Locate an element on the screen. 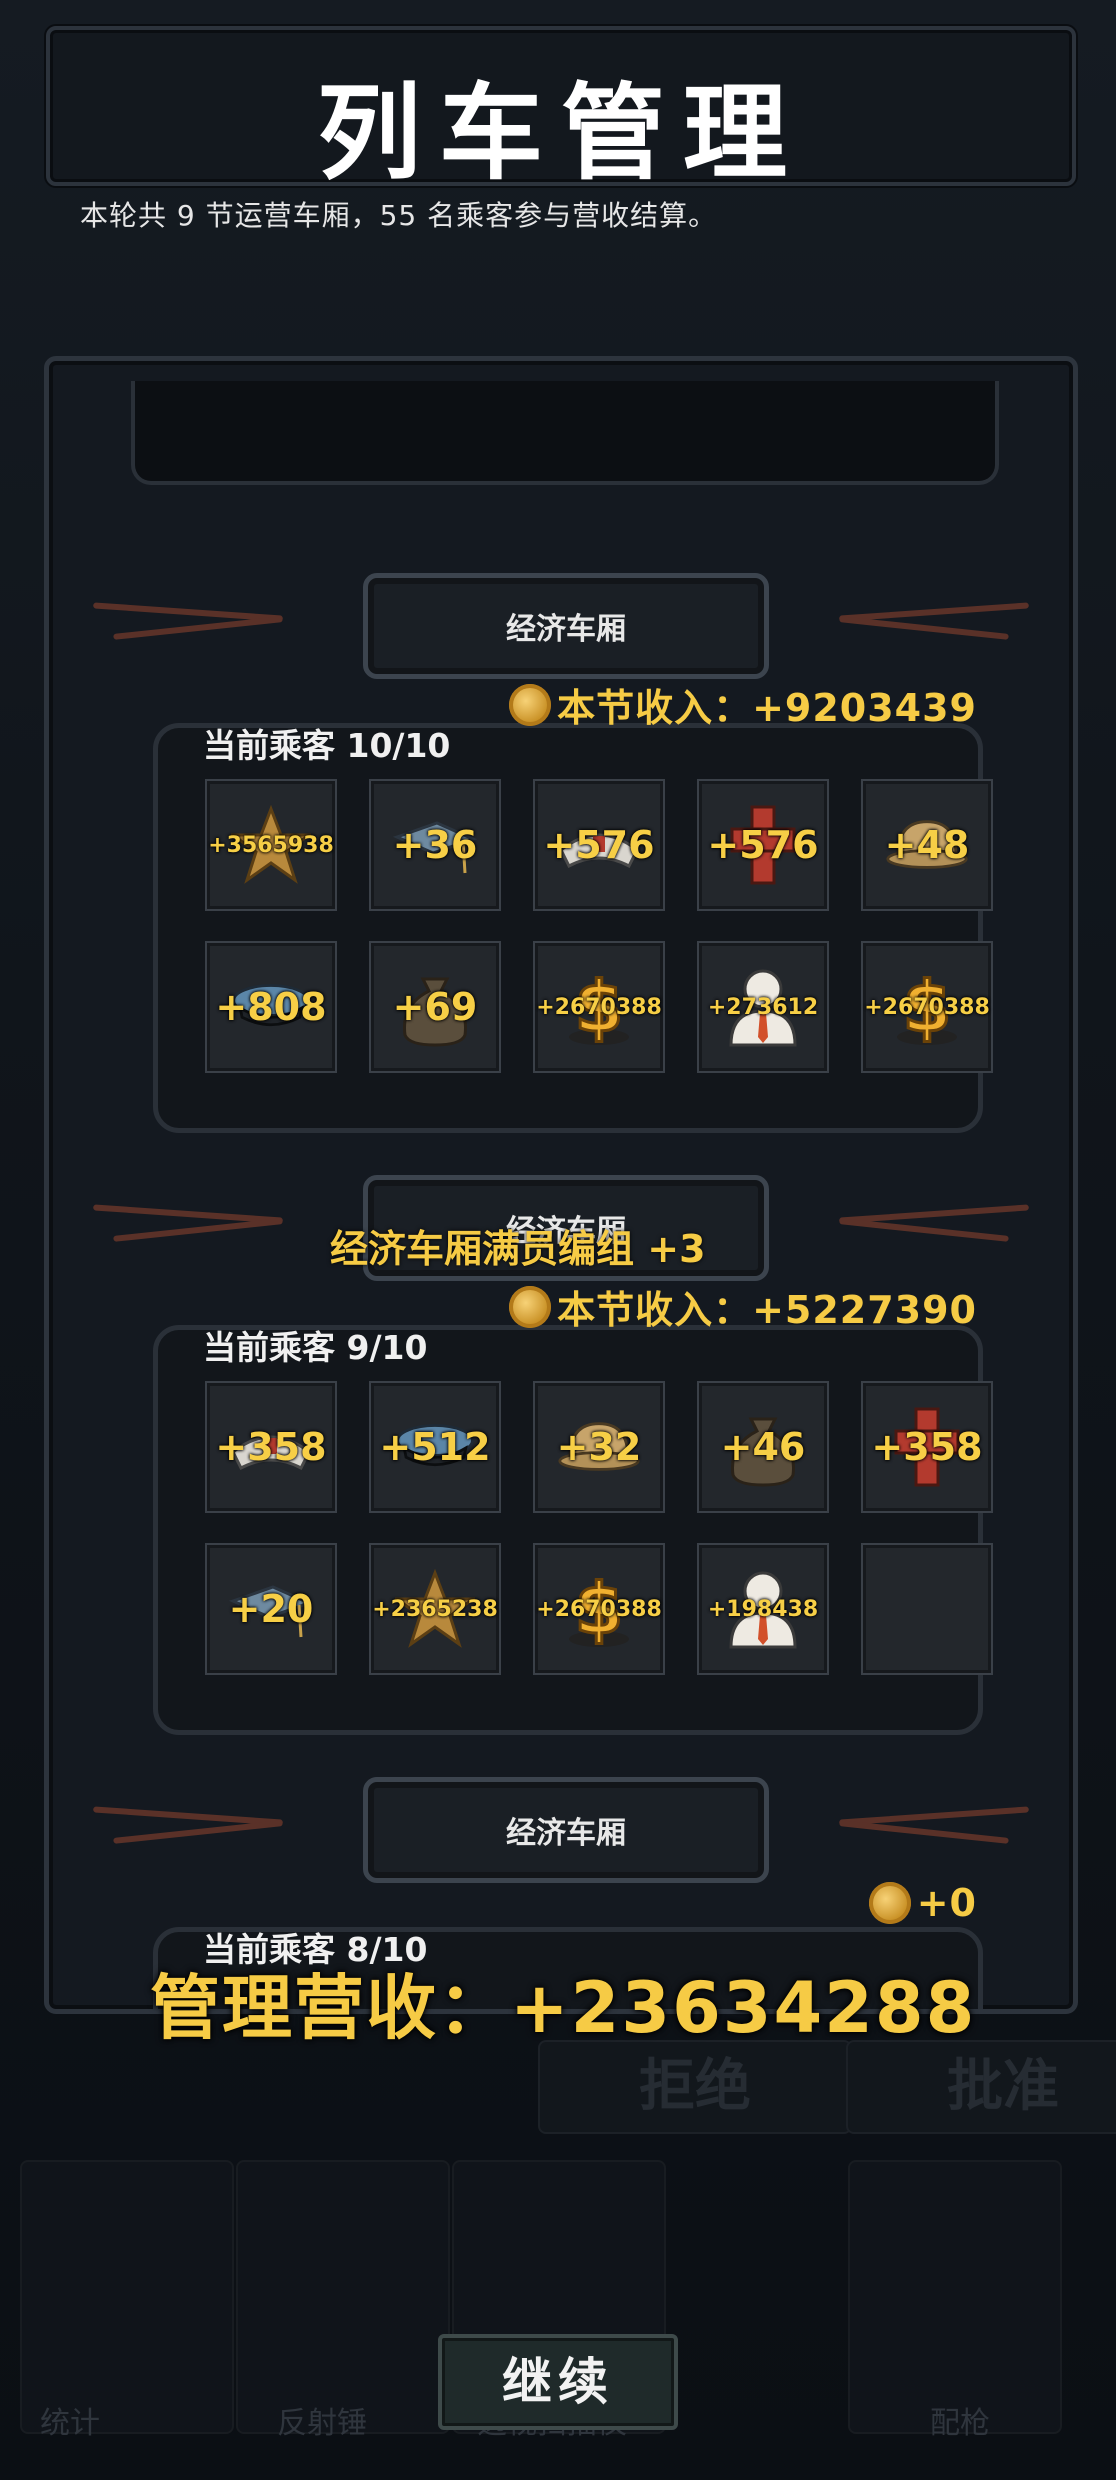  passenger-count: 当前乘客 9/10 is located at coordinates (315, 1347).